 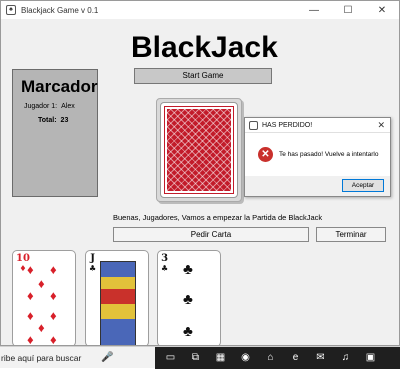 What do you see at coordinates (11, 10) in the screenshot?
I see `app-icon: ♠` at bounding box center [11, 10].